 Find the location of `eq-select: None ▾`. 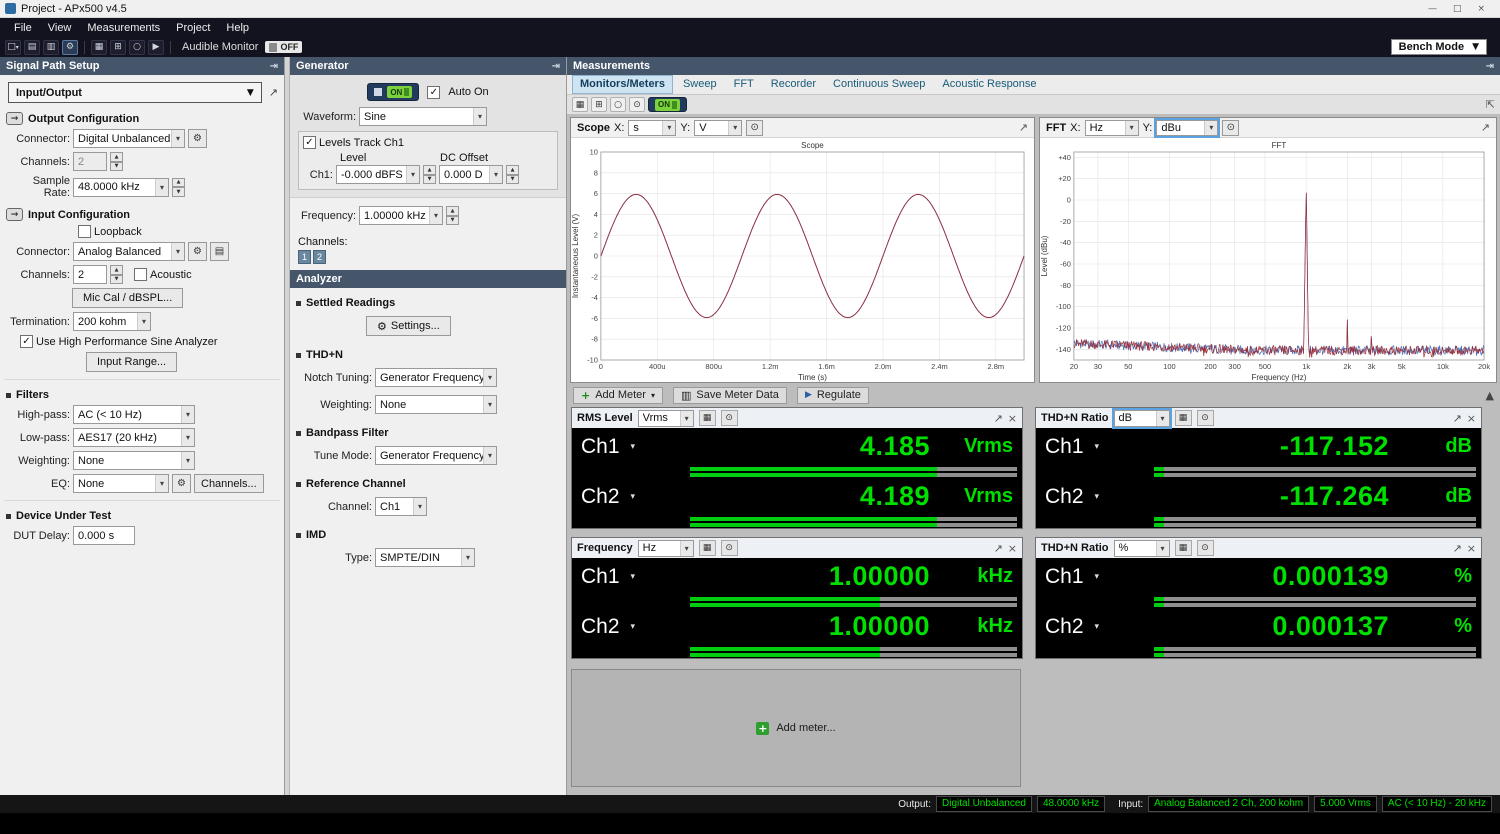

eq-select: None ▾ is located at coordinates (121, 483).